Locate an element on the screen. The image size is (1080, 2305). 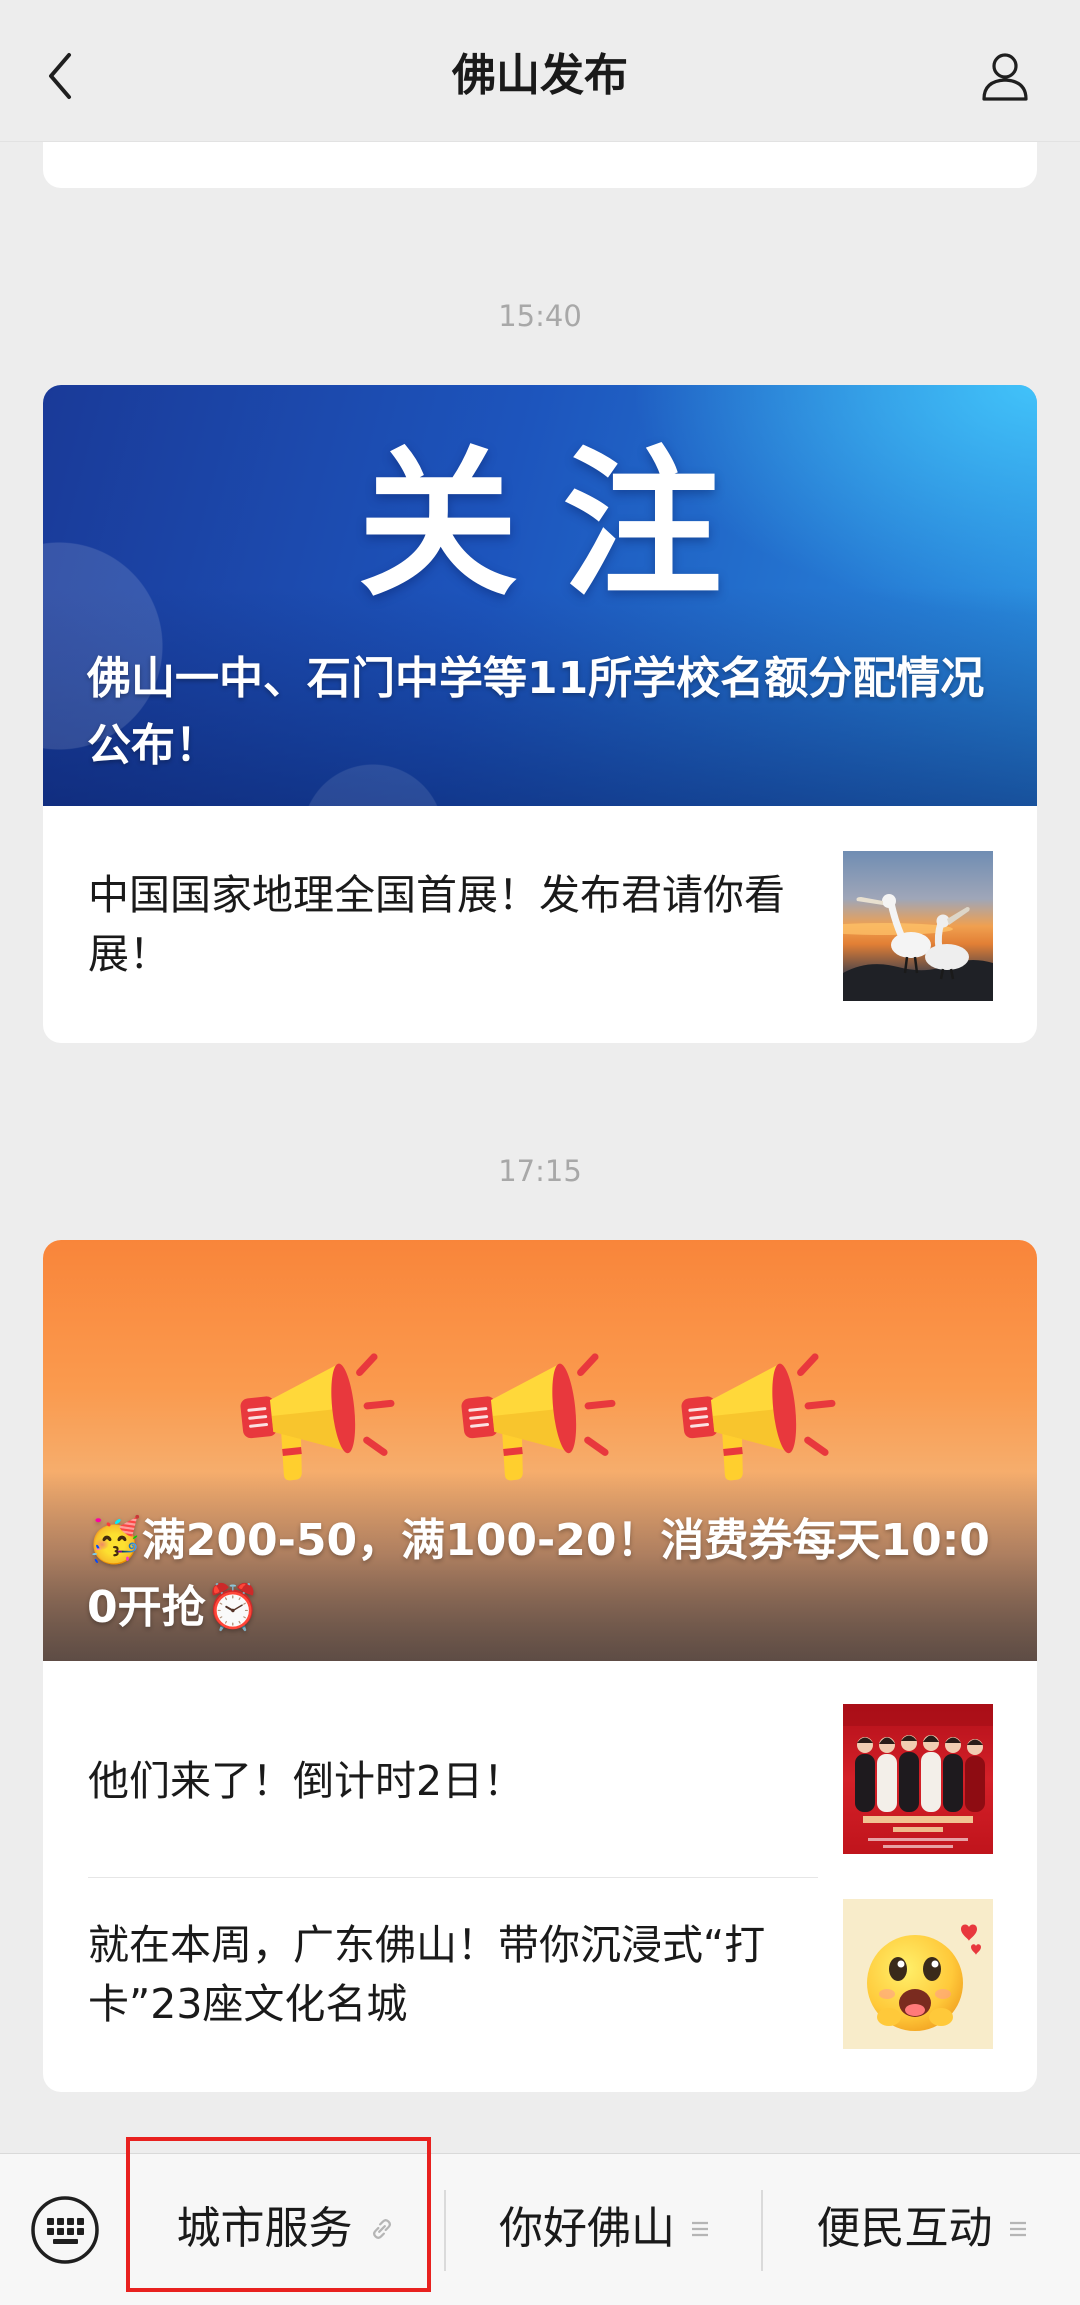
keyboard-toggle-button is located at coordinates (65, 2230).